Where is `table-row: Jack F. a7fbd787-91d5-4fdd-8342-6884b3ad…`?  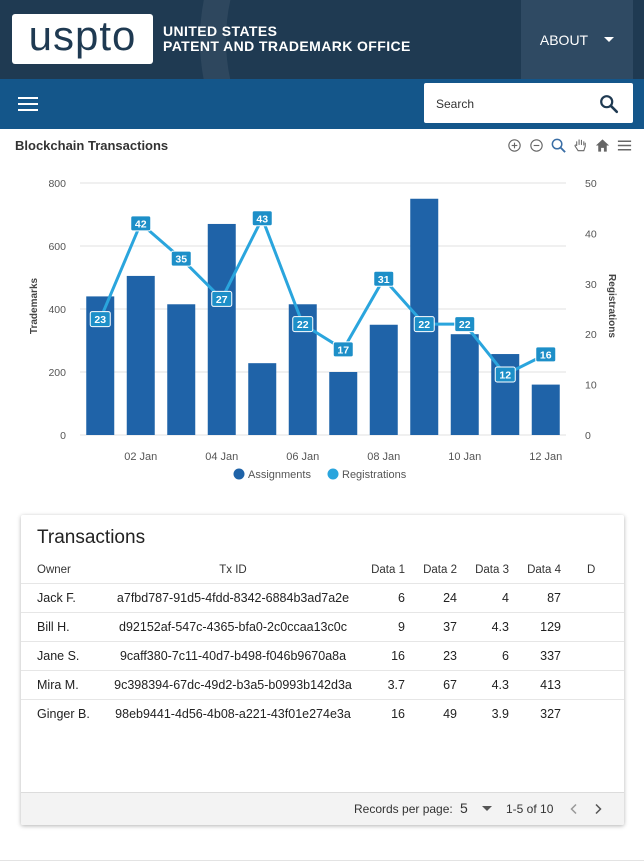
table-row: Jack F. a7fbd787-91d5-4fdd-8342-6884b3ad… is located at coordinates (322, 598).